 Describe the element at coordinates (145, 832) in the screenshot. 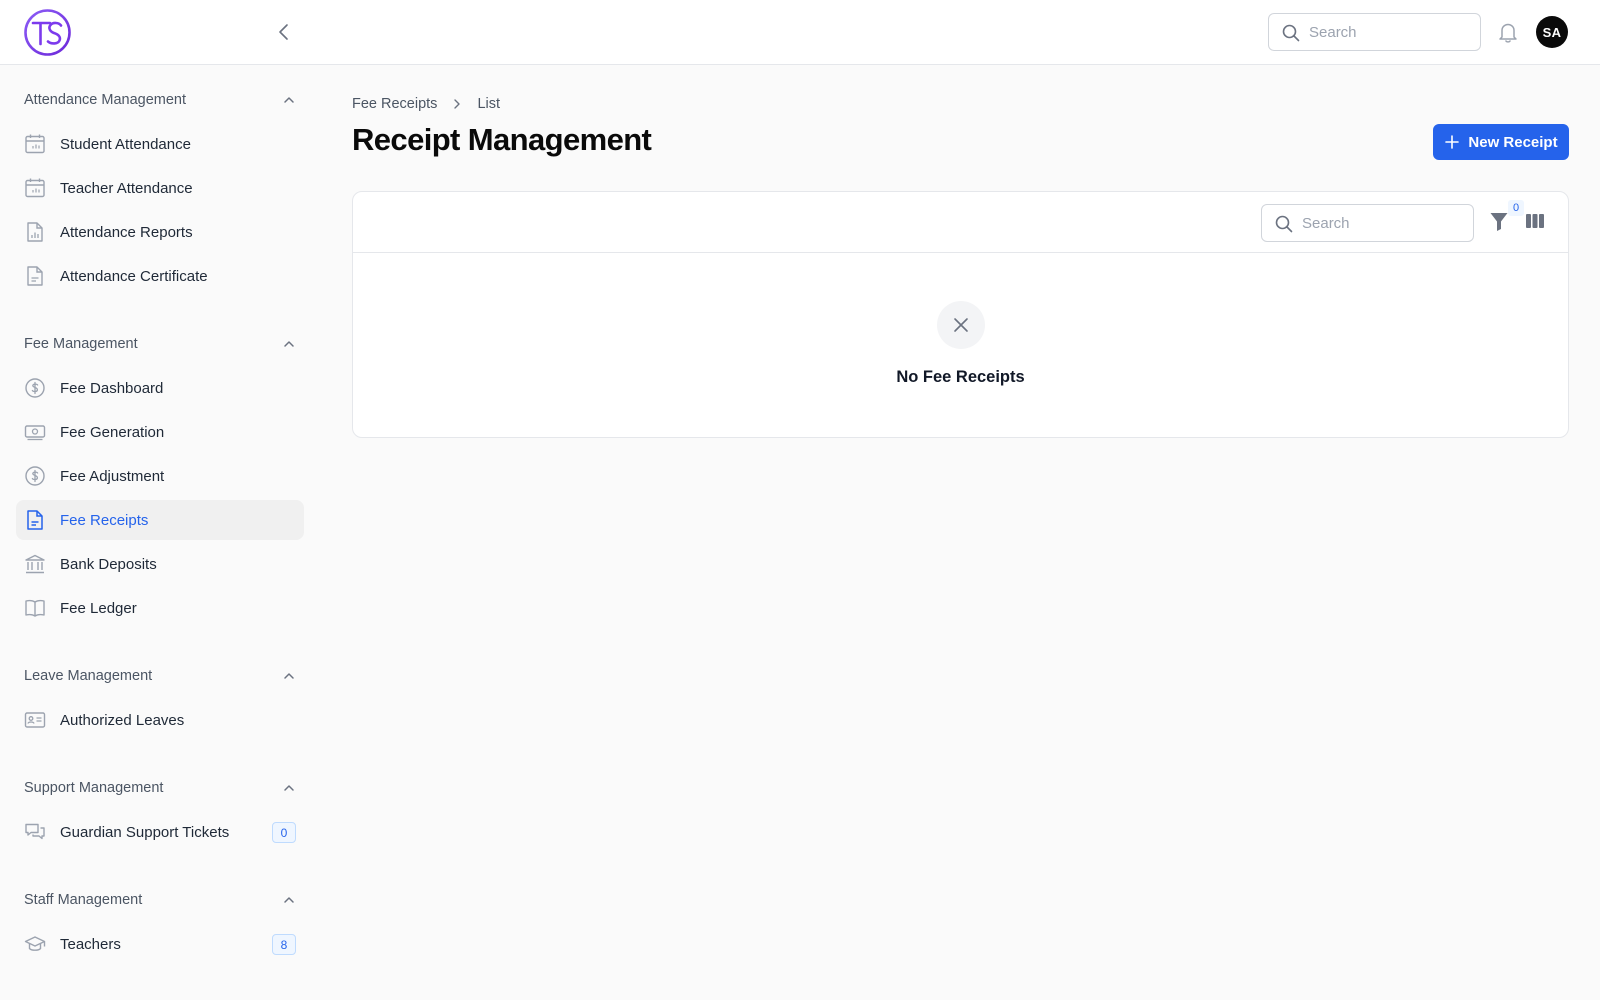

I see `sidebar-item-label: Guardian Support Tickets` at that location.